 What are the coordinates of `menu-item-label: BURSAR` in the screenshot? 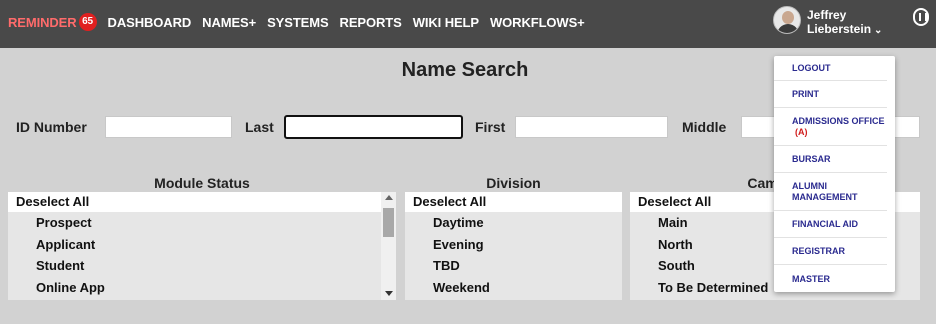 It's located at (811, 159).